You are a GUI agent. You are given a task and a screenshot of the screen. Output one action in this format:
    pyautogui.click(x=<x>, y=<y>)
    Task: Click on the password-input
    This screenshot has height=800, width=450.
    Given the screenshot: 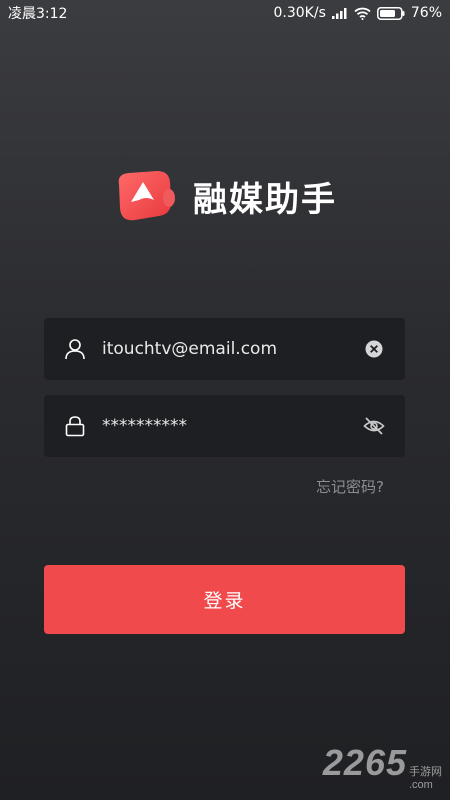 What is the action you would take?
    pyautogui.click(x=232, y=426)
    